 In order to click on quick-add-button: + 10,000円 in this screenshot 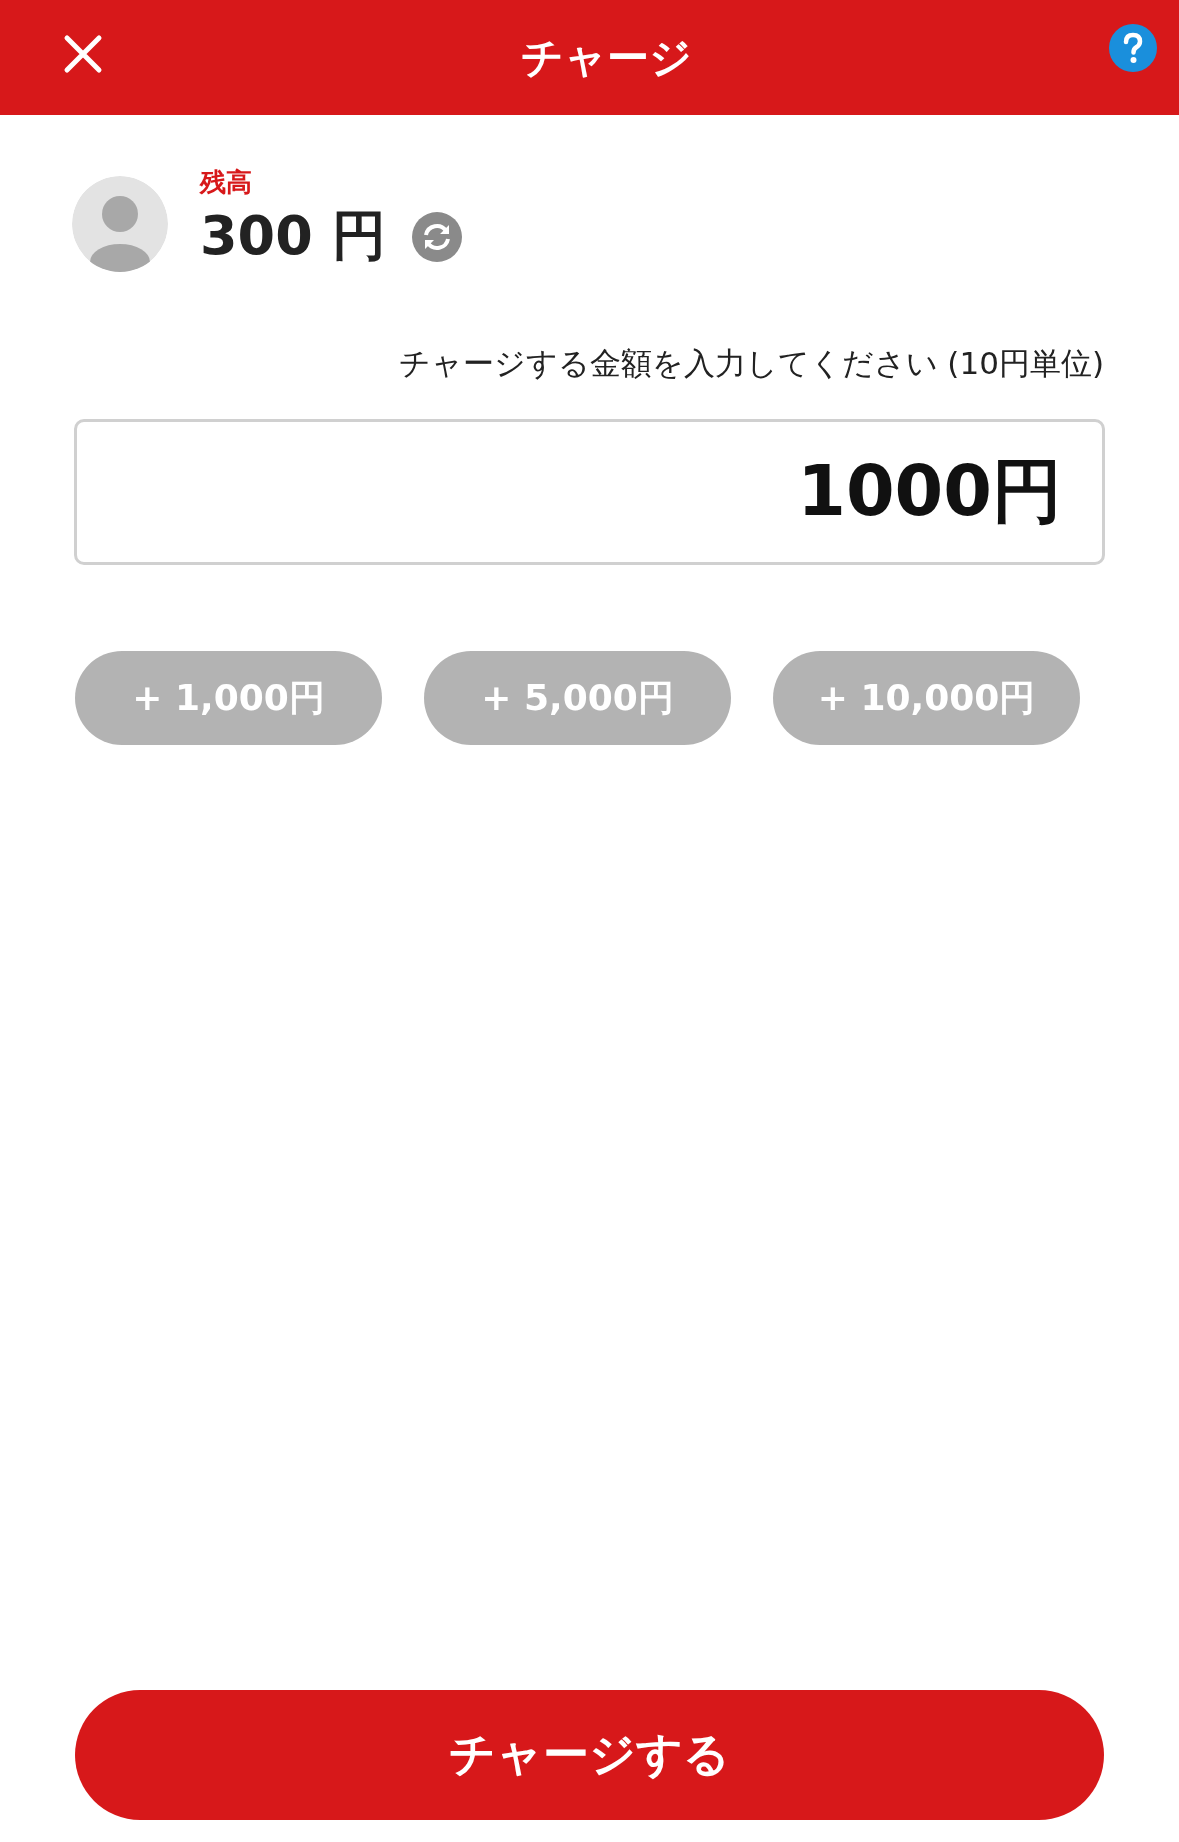, I will do `click(926, 698)`.